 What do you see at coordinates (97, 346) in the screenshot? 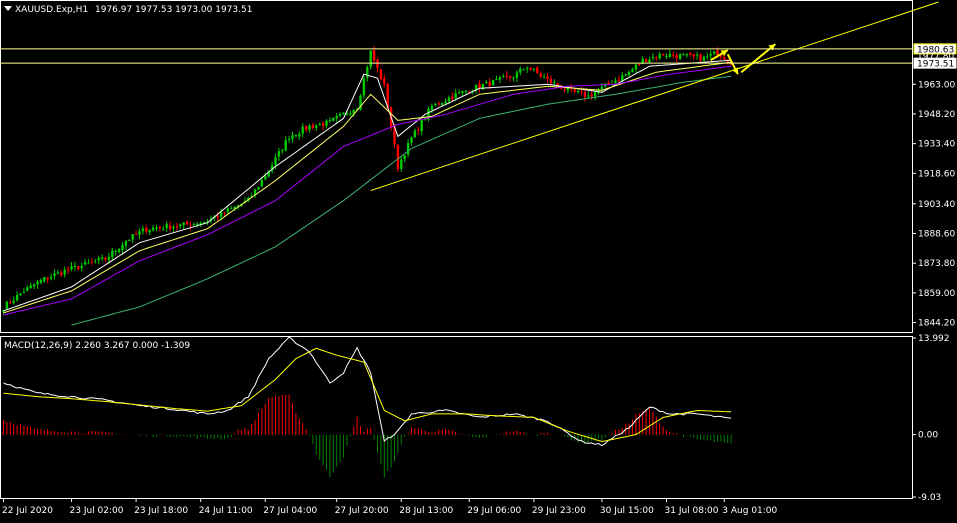
I see `macd-label: MACD(12,26,9) 2.260 3.267 0.000 -1.309` at bounding box center [97, 346].